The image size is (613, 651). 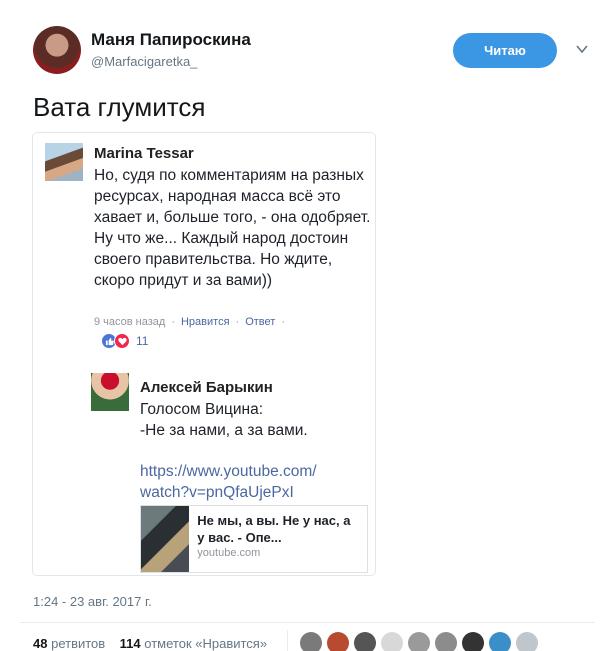 I want to click on following-button: Читаю, so click(x=505, y=50).